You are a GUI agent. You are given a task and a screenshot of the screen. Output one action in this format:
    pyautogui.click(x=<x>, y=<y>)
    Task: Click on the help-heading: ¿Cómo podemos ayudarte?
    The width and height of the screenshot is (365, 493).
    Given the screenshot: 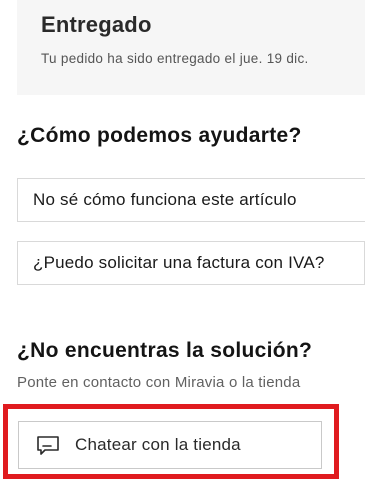 What is the action you would take?
    pyautogui.click(x=159, y=135)
    